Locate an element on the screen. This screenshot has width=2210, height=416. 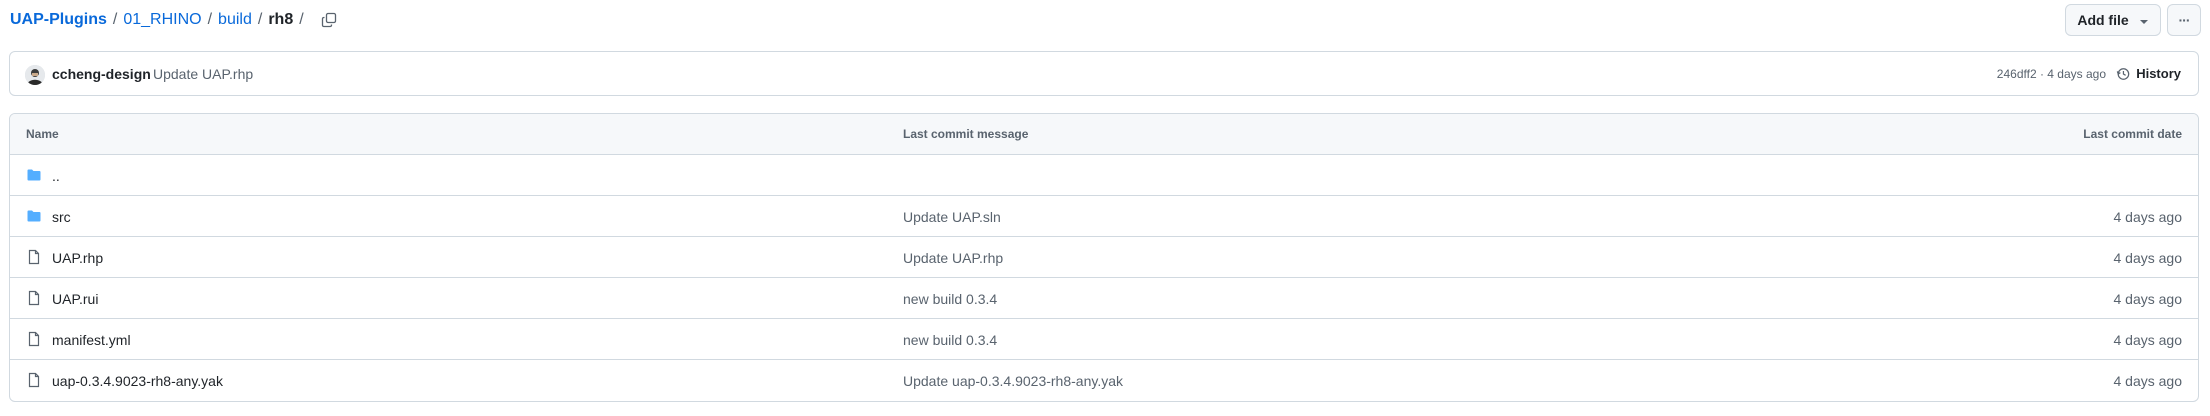
file-name-link: src is located at coordinates (61, 217).